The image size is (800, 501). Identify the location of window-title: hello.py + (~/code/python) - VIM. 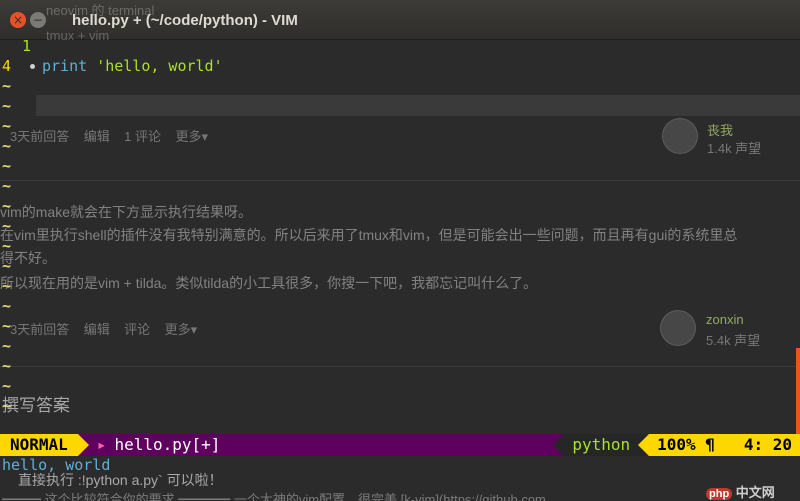
(185, 20).